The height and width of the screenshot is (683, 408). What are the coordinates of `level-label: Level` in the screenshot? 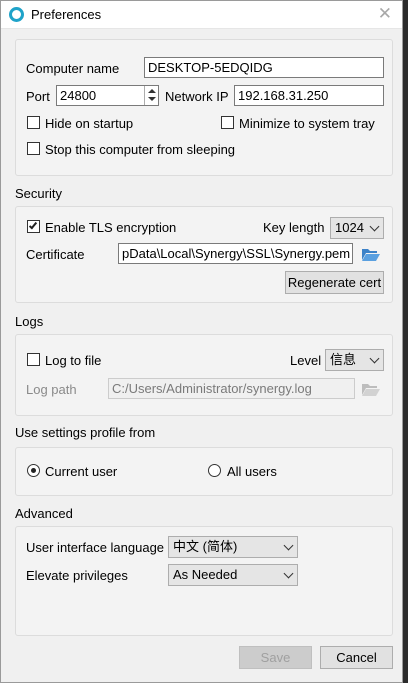 It's located at (306, 360).